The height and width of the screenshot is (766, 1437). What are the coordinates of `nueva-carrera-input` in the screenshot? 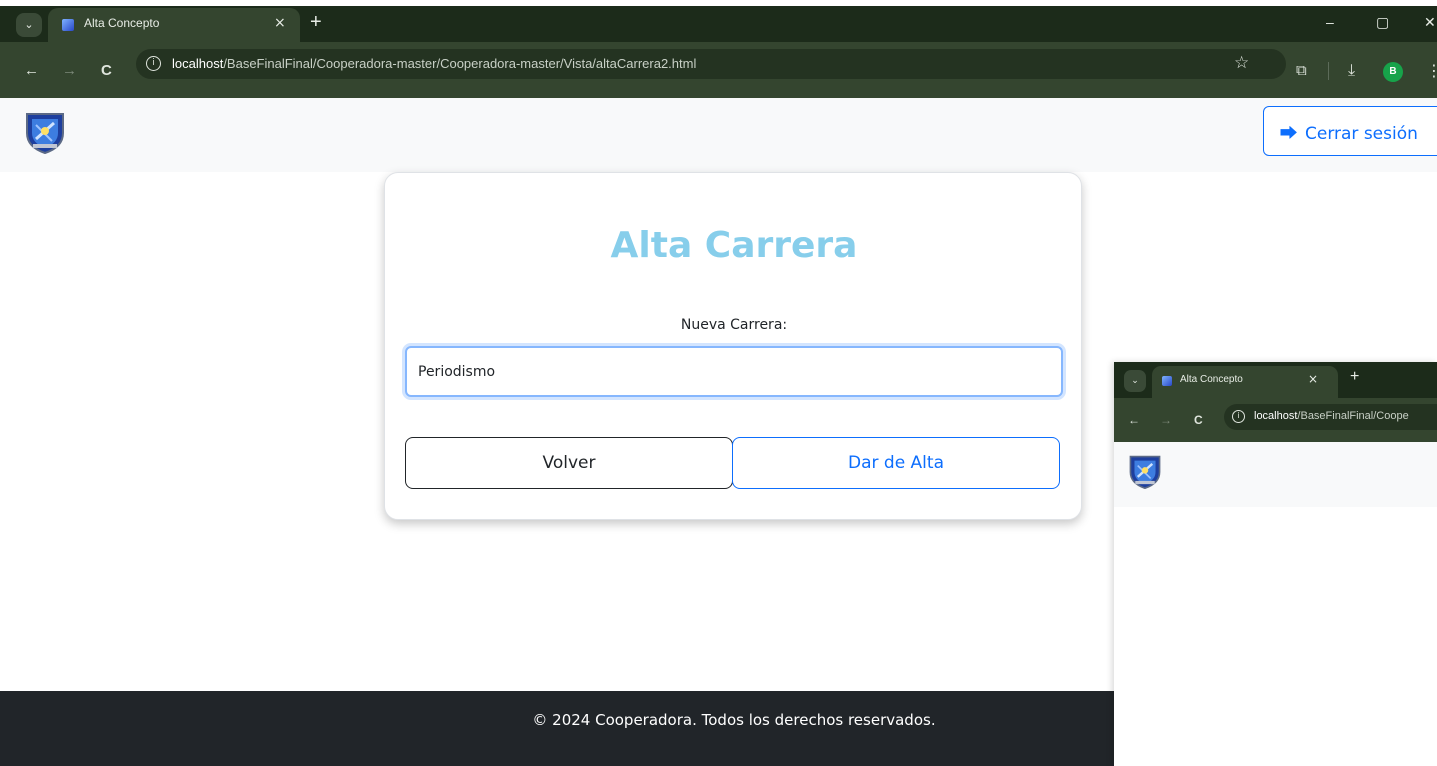 It's located at (734, 371).